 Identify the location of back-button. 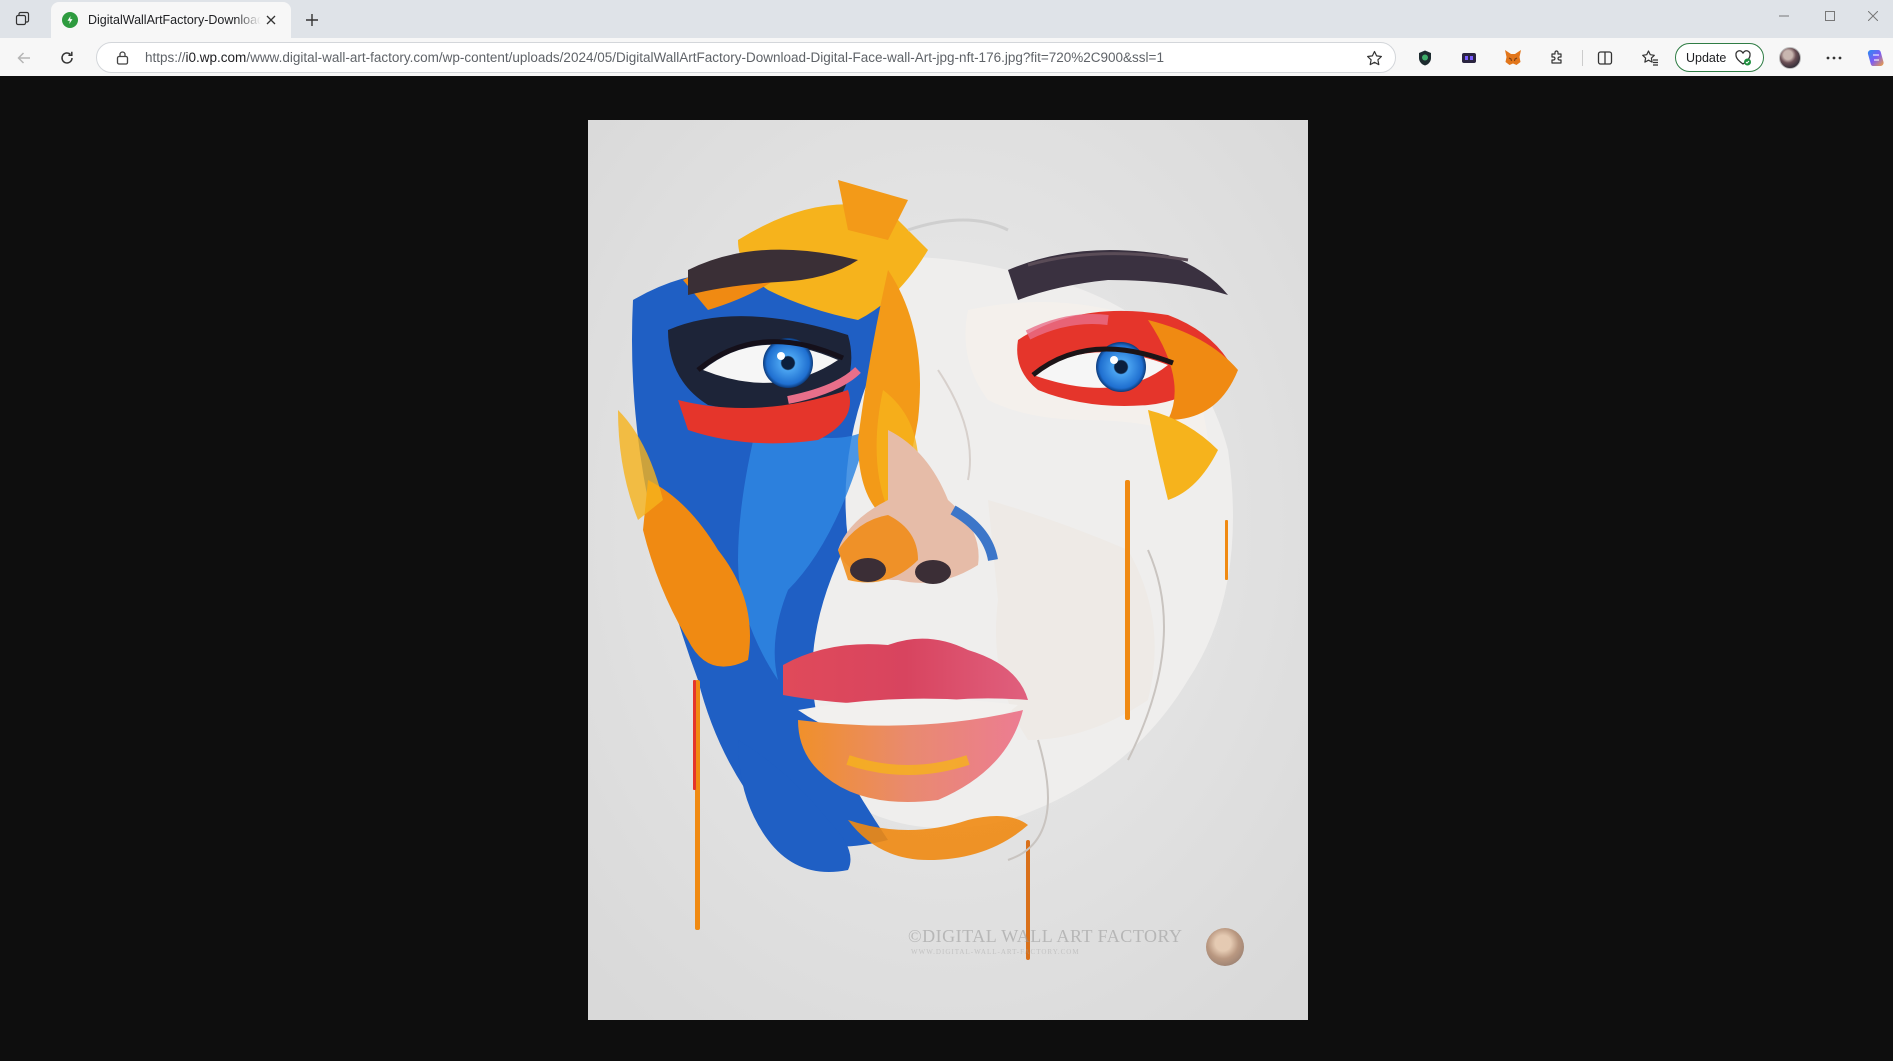
(24, 58).